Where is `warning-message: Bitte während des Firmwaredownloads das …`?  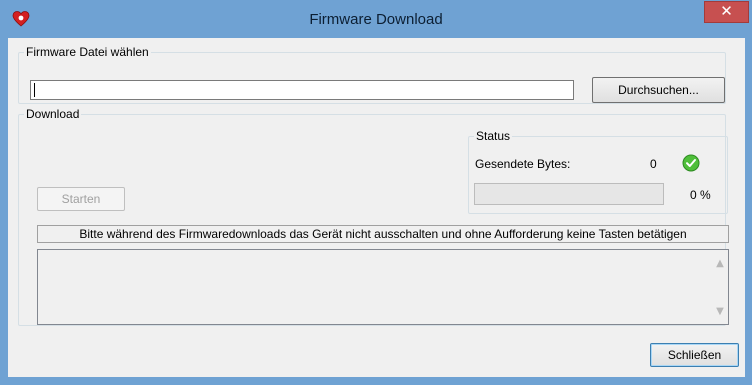 warning-message: Bitte während des Firmwaredownloads das … is located at coordinates (383, 234).